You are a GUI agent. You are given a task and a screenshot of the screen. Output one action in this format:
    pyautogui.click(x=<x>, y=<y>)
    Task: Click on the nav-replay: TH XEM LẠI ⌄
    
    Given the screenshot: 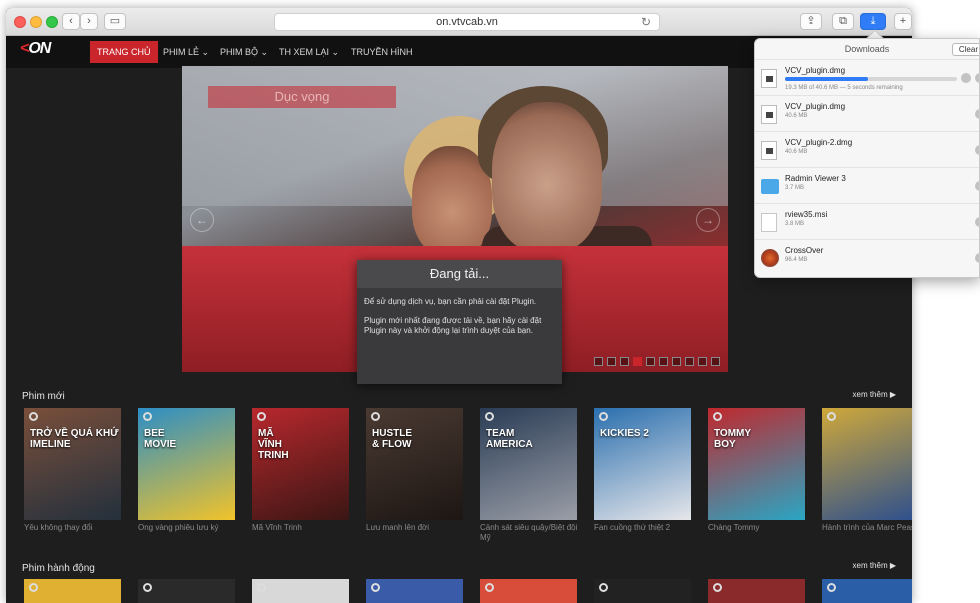 What is the action you would take?
    pyautogui.click(x=309, y=52)
    